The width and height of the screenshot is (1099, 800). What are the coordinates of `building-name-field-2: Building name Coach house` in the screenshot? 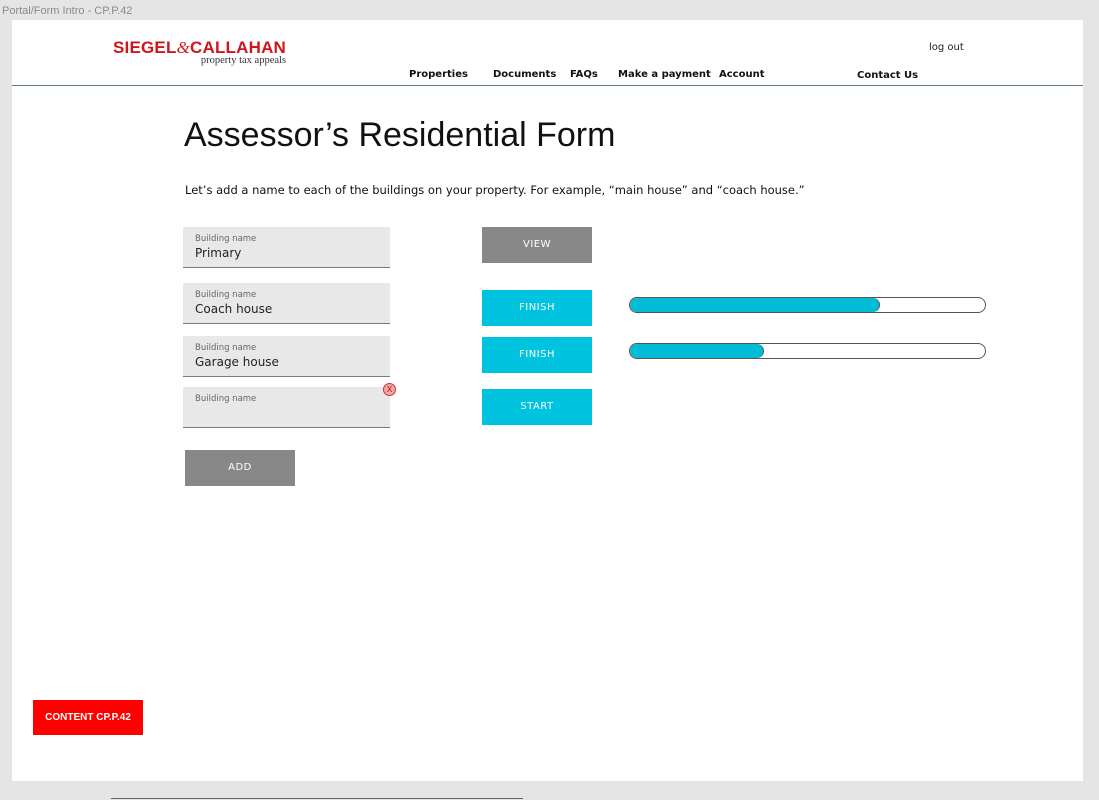 It's located at (286, 303).